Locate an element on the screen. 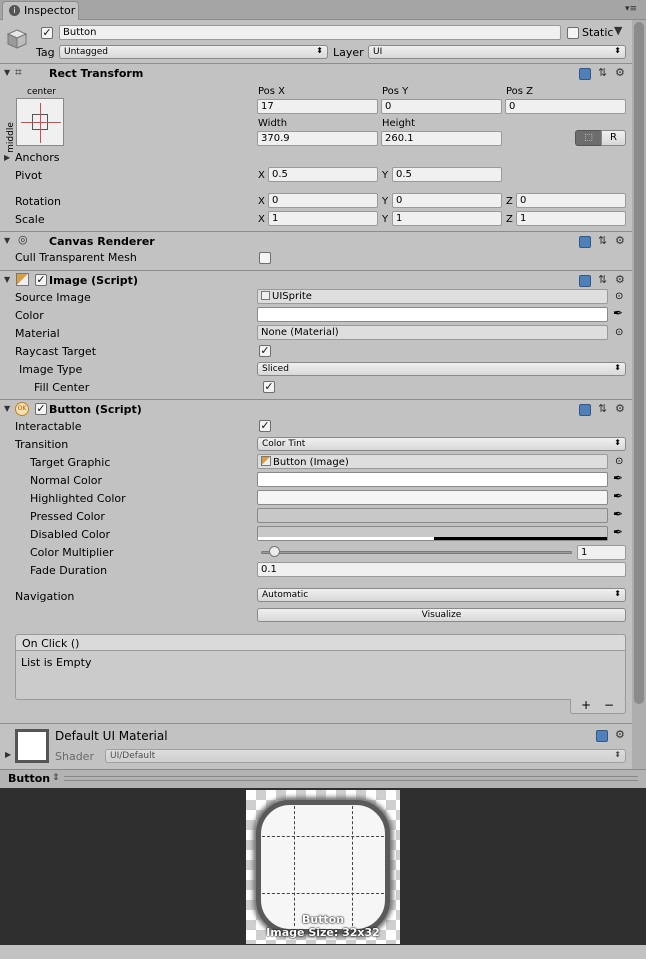 This screenshot has height=959, width=646. pos-z-label: Pos Z is located at coordinates (520, 91).